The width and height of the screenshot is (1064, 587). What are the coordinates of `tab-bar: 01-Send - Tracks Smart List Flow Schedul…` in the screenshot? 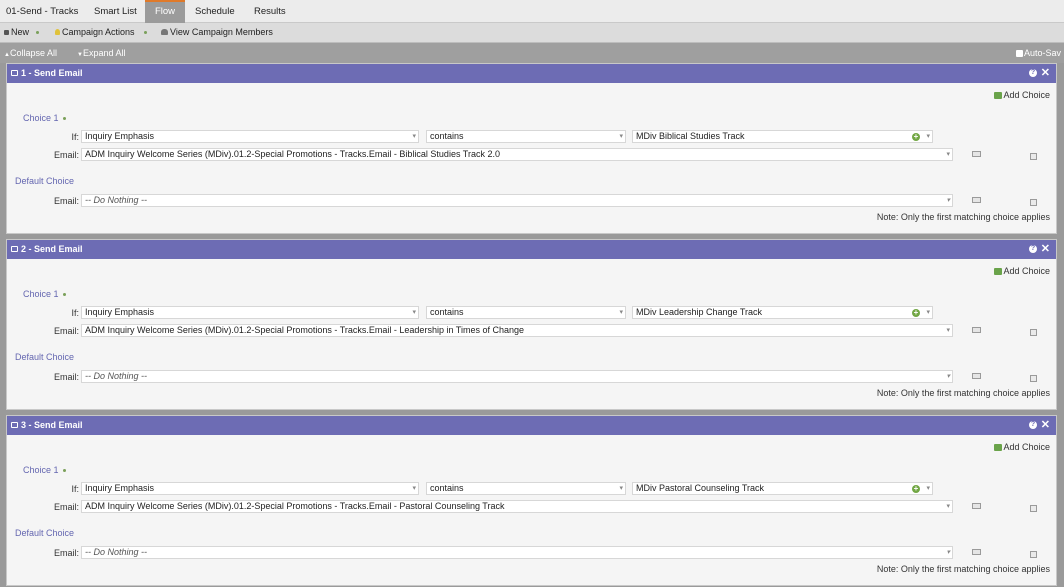 It's located at (532, 11).